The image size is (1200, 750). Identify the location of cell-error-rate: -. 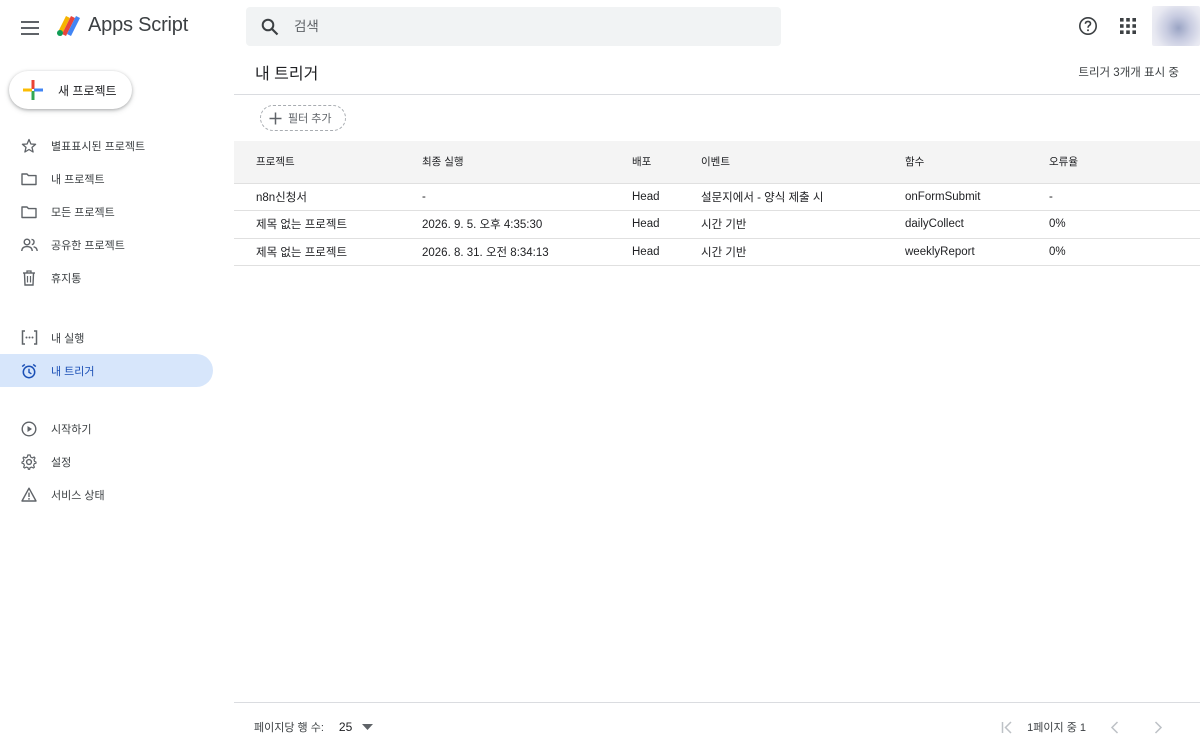
(1051, 196).